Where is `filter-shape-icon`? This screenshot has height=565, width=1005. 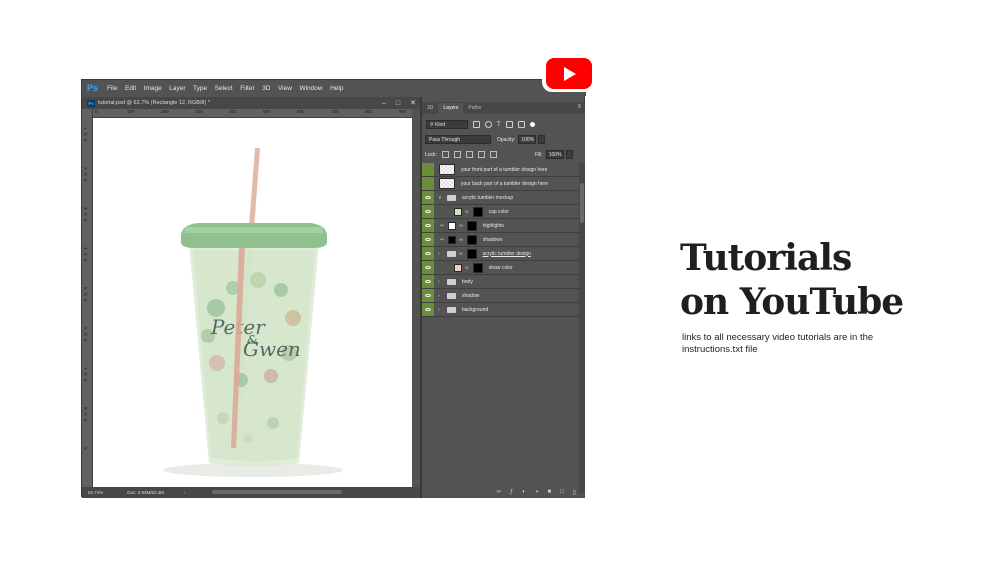 filter-shape-icon is located at coordinates (509, 124).